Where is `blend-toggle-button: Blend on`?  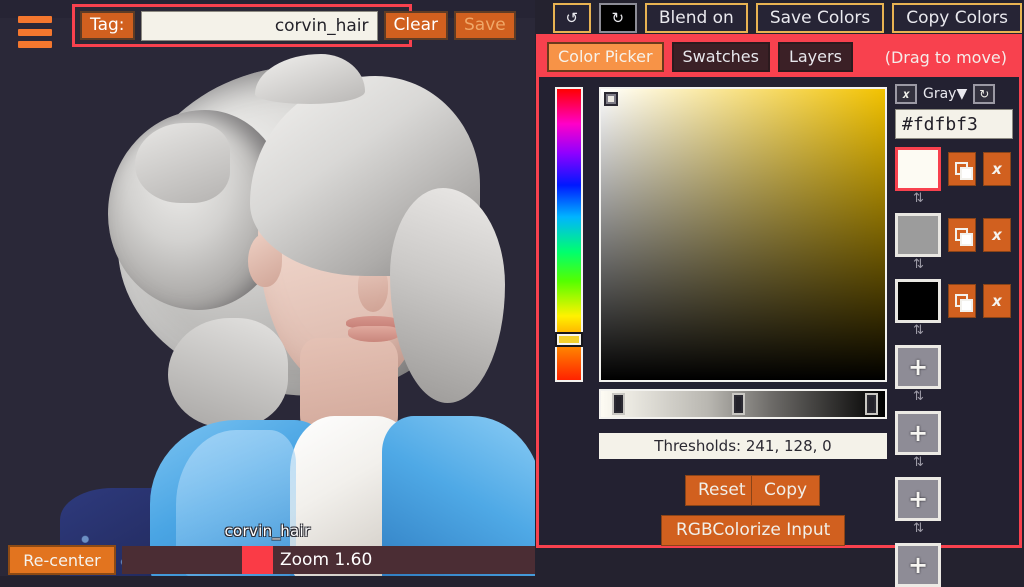 blend-toggle-button: Blend on is located at coordinates (696, 18).